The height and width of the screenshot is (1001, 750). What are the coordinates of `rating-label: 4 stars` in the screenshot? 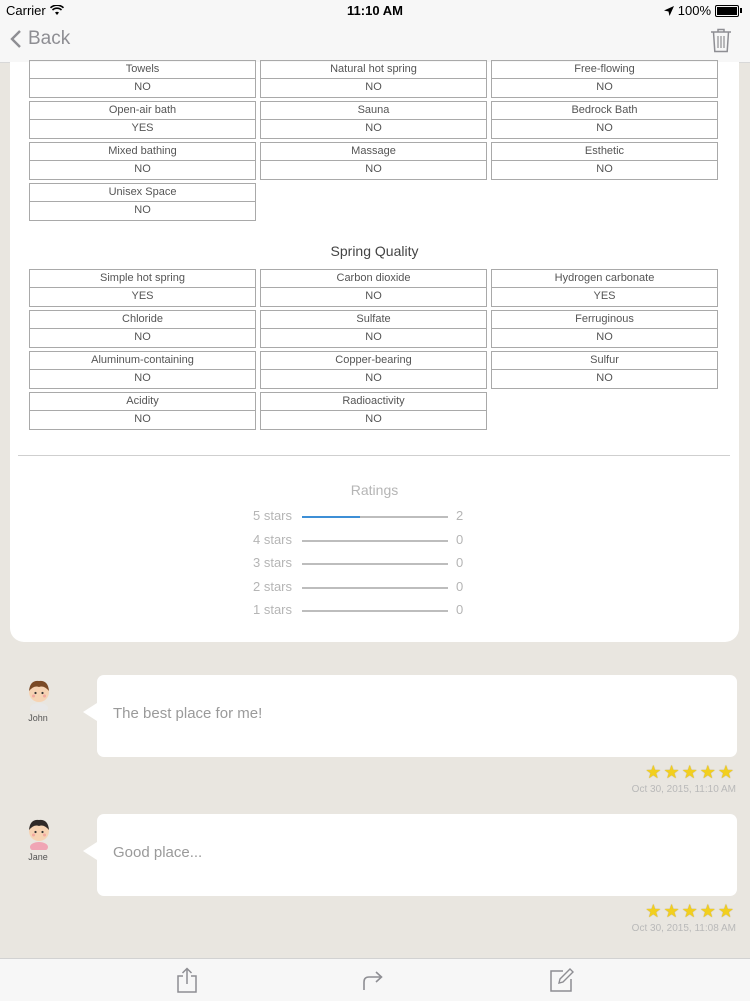 It's located at (272, 539).